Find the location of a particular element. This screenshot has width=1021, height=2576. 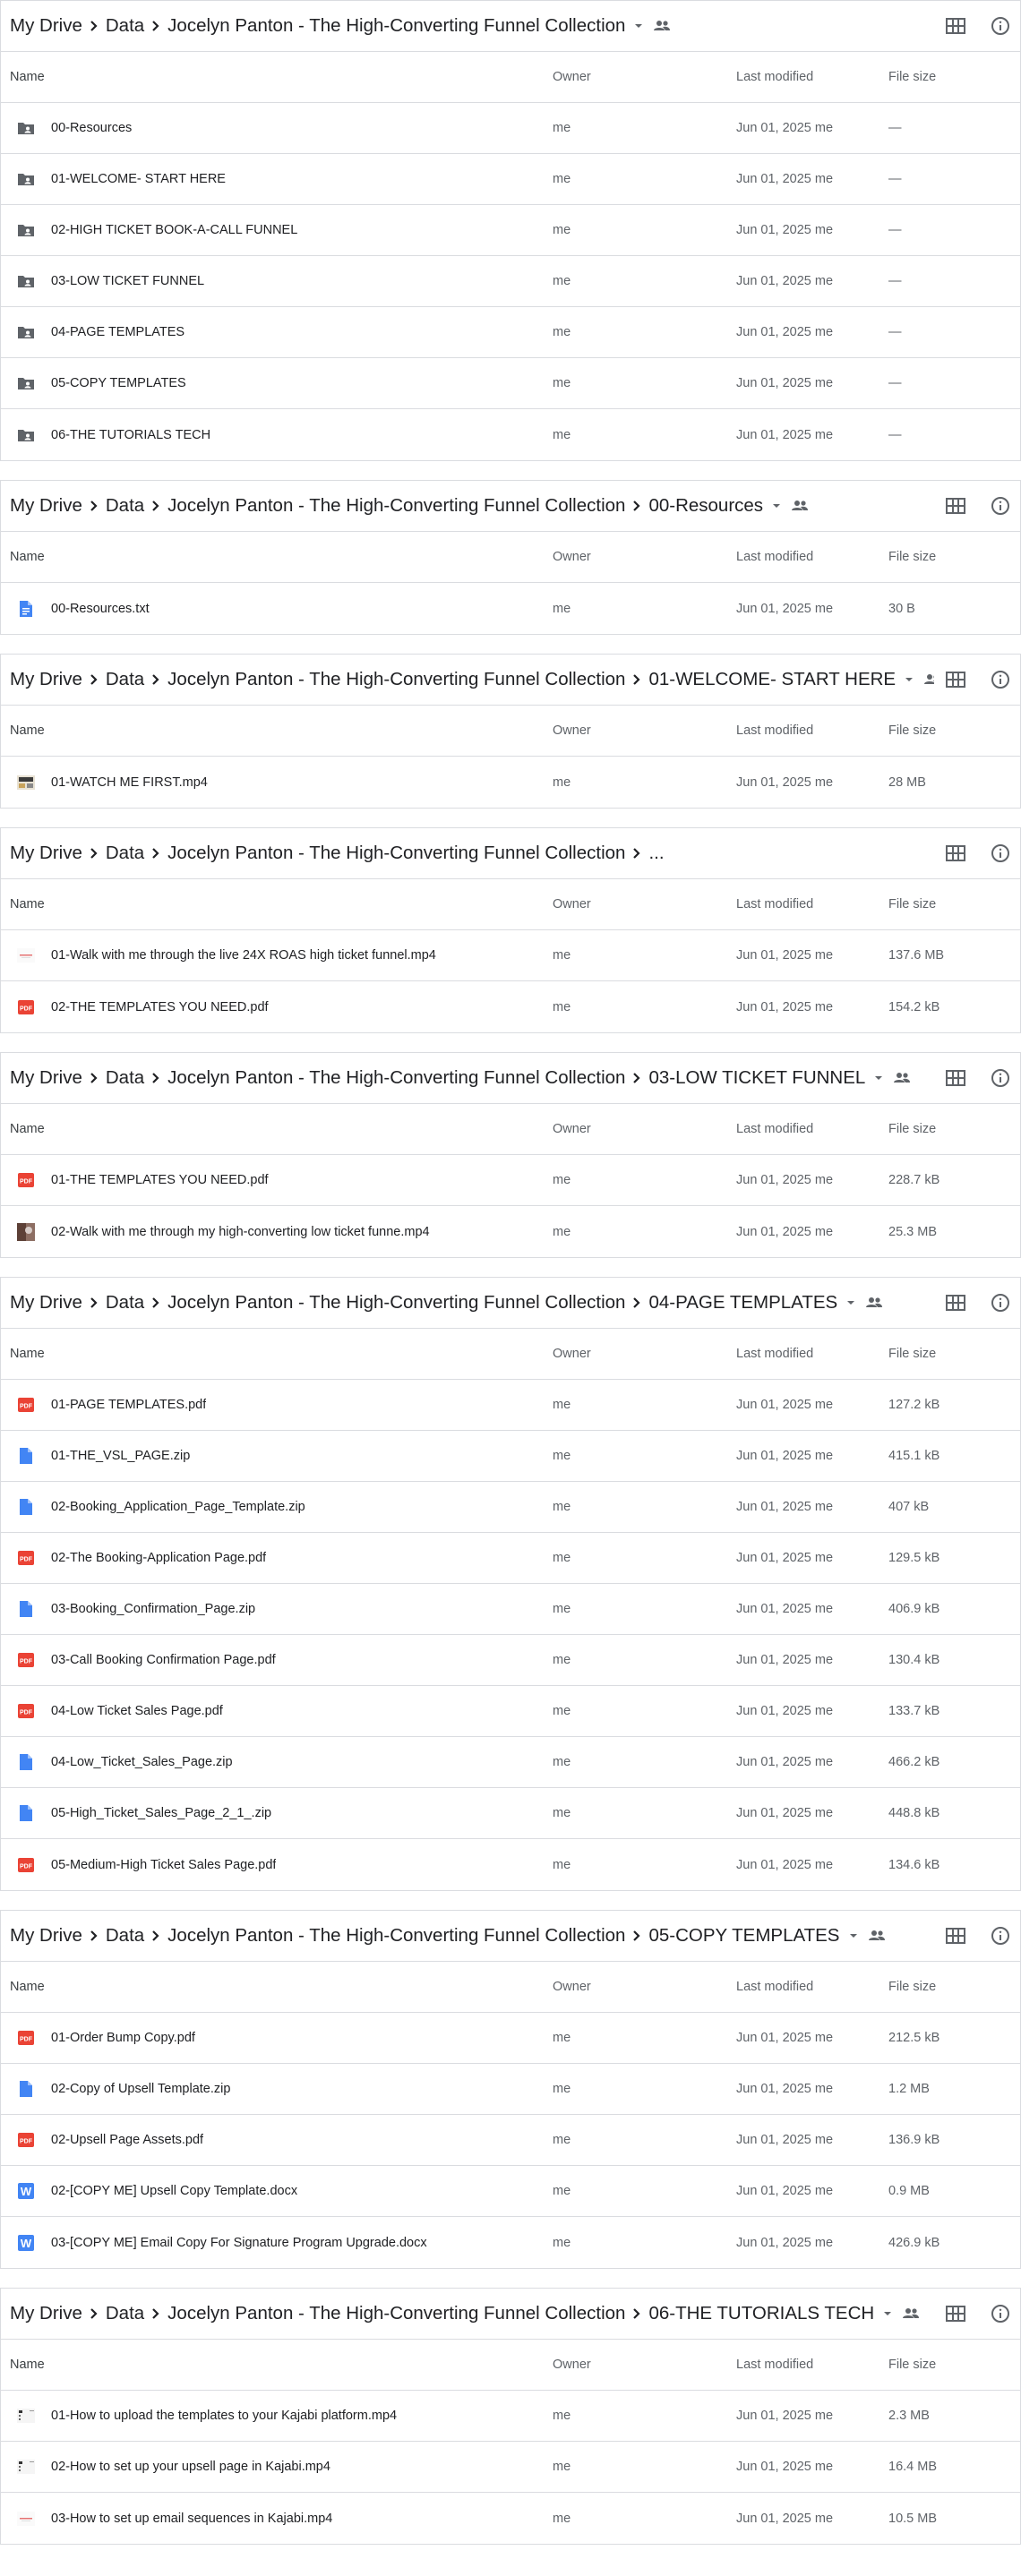

file-name: 02-Copy of Upsell Template.zip is located at coordinates (140, 2089).